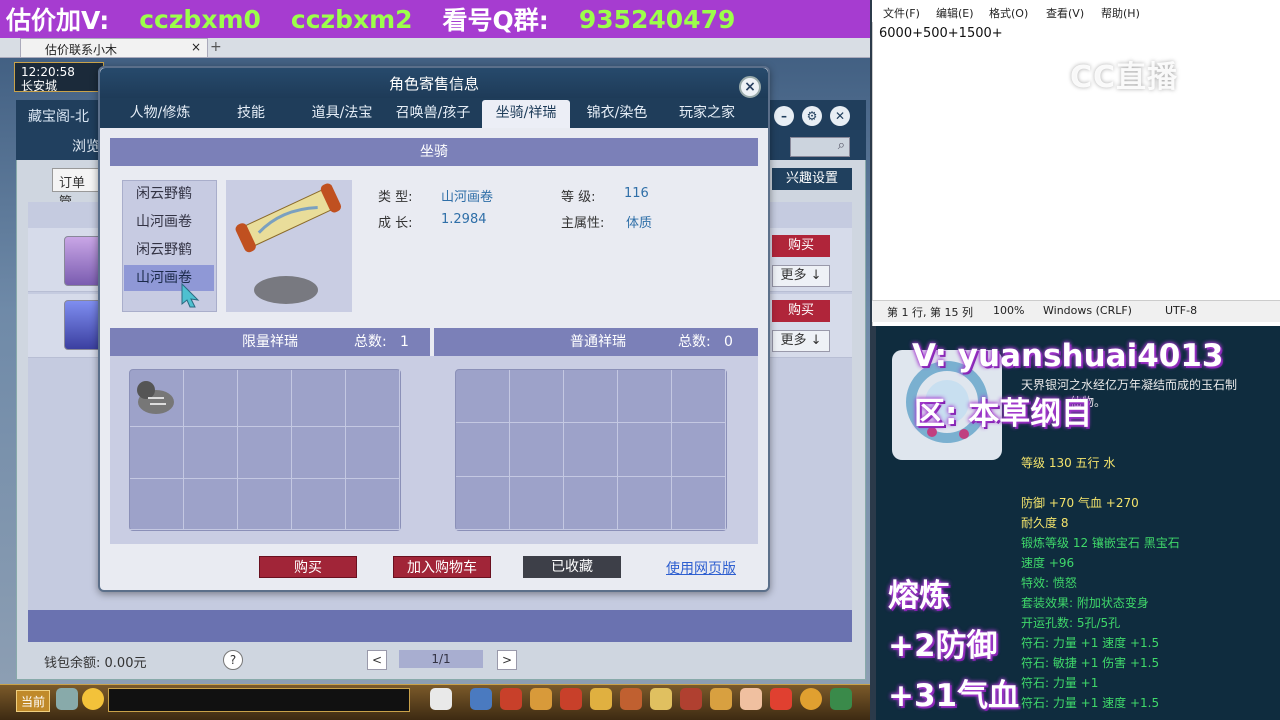  Describe the element at coordinates (259, 700) in the screenshot. I see `chat-input` at that location.